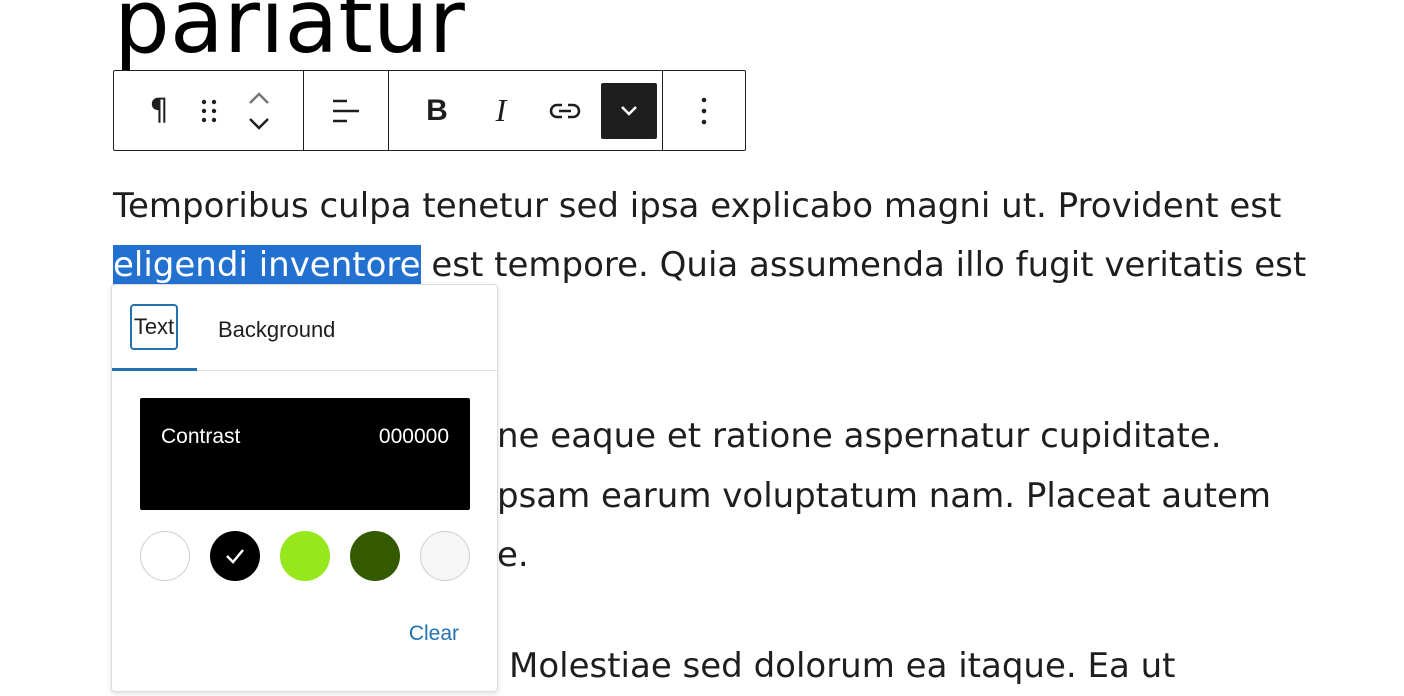  Describe the element at coordinates (267, 265) in the screenshot. I see `selected-text: eligendi inventore` at that location.